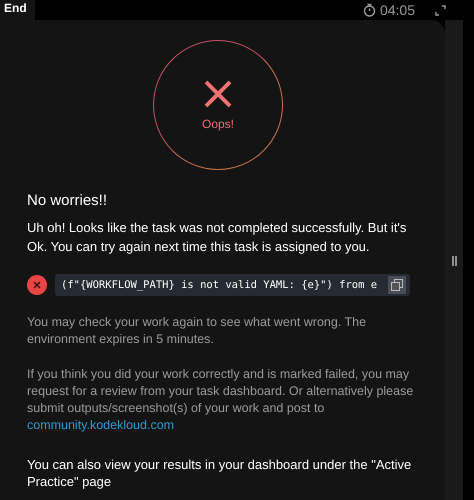 The height and width of the screenshot is (500, 474). I want to click on error-code: (f"{WORKFLOW_PATH} is not valid YAML: {e}") from e, so click(219, 285).